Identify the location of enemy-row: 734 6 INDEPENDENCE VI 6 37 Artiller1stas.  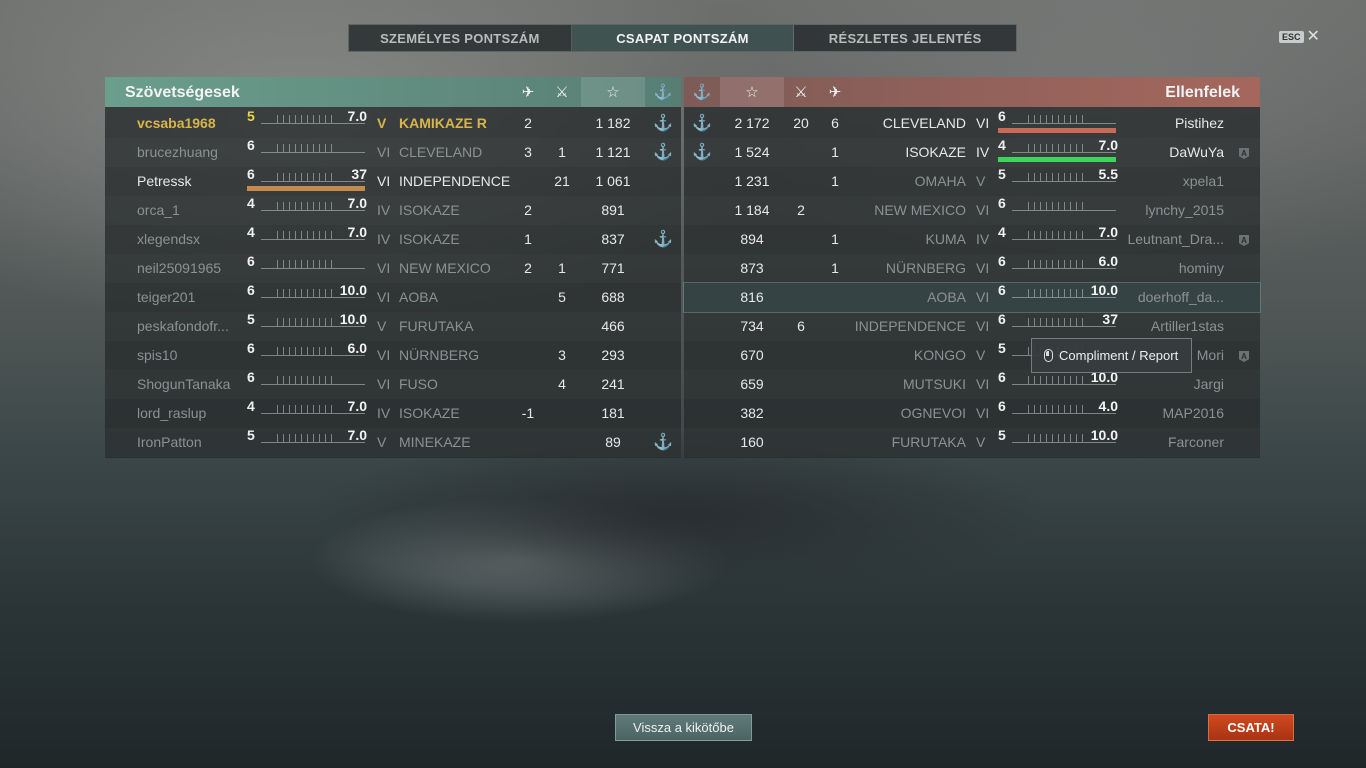
(972, 326).